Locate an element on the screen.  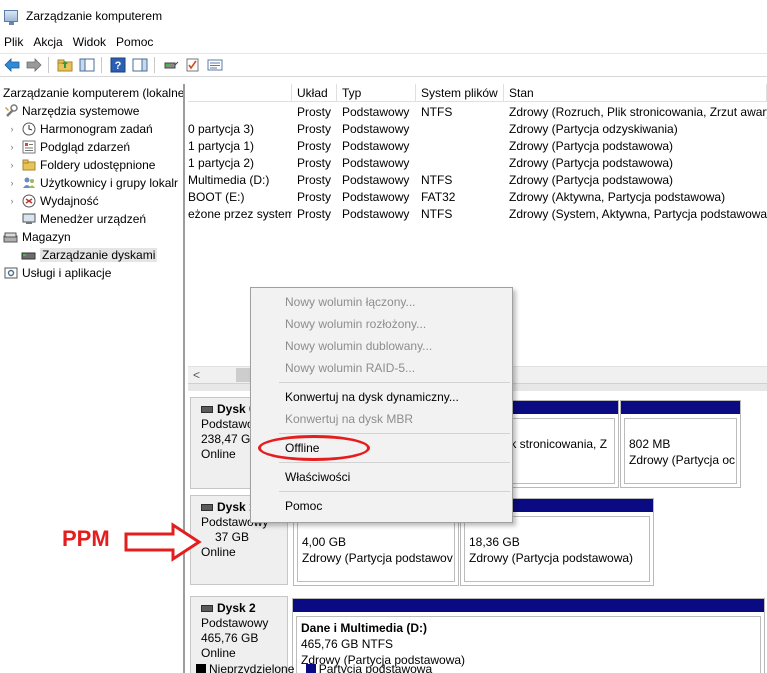
partition-size: 465,76 GB NTFS is located at coordinates (347, 644).